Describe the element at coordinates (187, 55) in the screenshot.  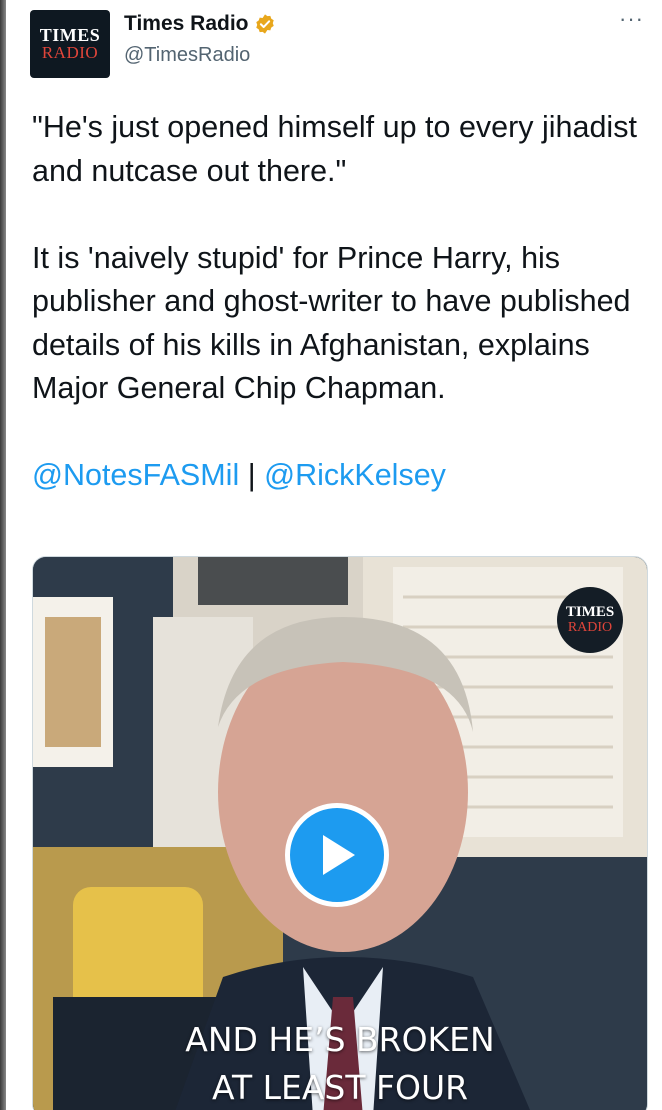
I see `author-handle: @TimesRadio` at that location.